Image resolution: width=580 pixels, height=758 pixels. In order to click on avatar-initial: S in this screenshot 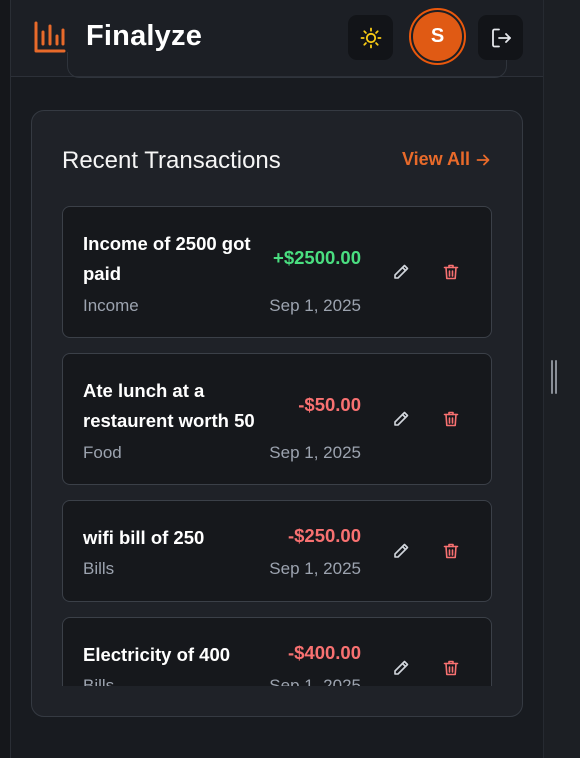, I will do `click(437, 36)`.